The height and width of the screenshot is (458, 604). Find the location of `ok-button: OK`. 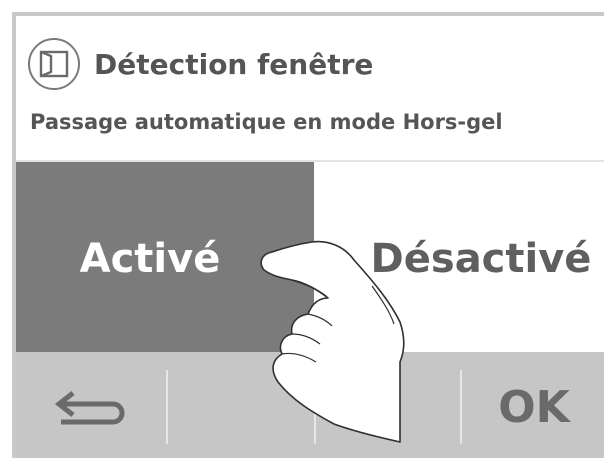

ok-button: OK is located at coordinates (532, 405).